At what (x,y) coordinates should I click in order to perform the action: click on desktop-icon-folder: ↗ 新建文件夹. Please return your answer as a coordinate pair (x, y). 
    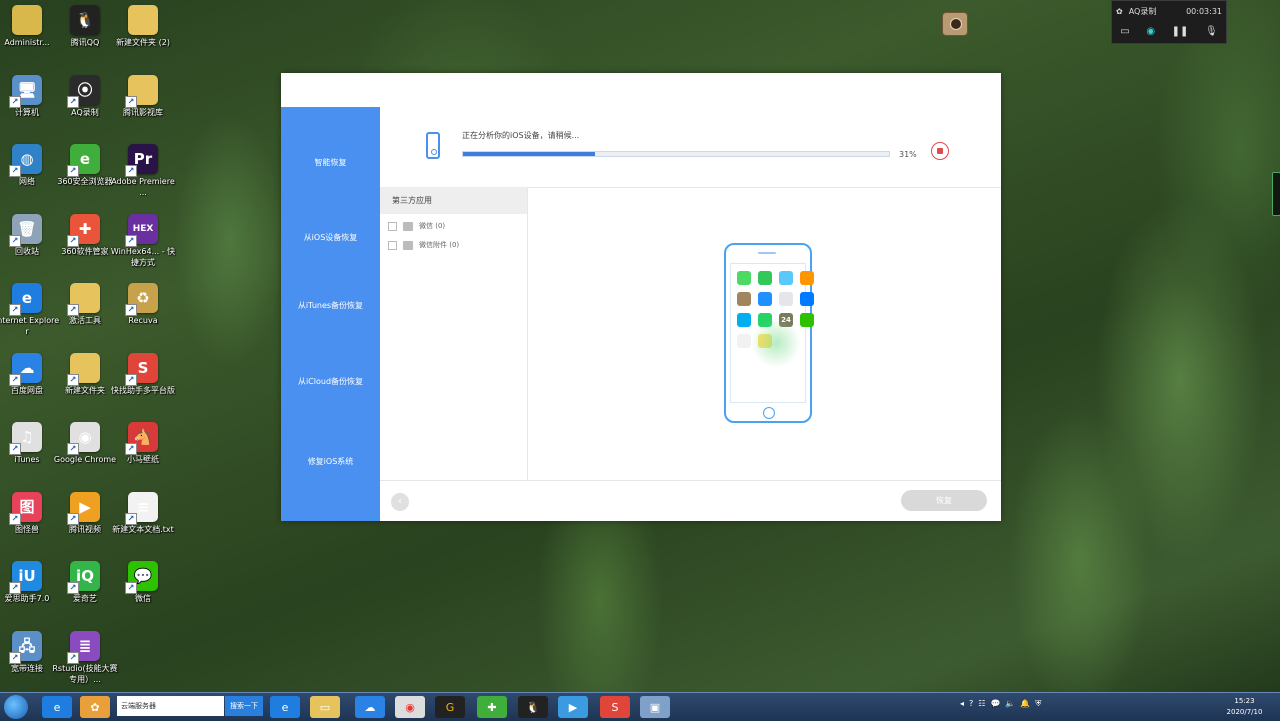
    Looking at the image, I should click on (85, 374).